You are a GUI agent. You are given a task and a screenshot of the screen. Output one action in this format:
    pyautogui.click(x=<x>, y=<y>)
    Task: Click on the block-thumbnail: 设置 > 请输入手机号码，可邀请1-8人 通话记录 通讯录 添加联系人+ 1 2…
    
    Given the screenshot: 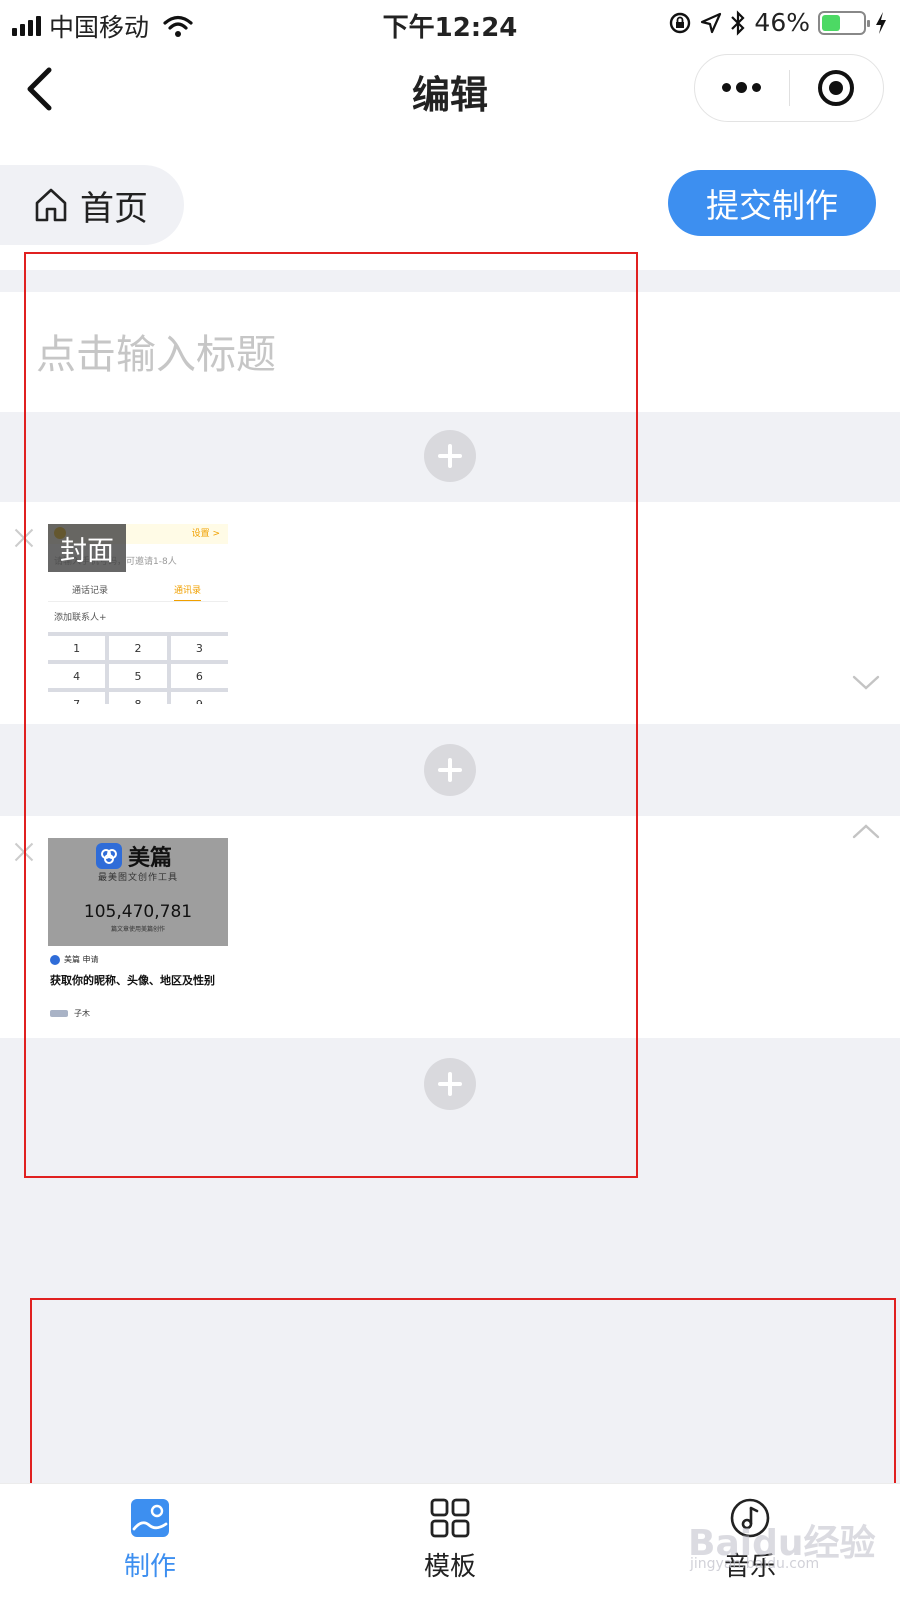 What is the action you would take?
    pyautogui.click(x=138, y=614)
    